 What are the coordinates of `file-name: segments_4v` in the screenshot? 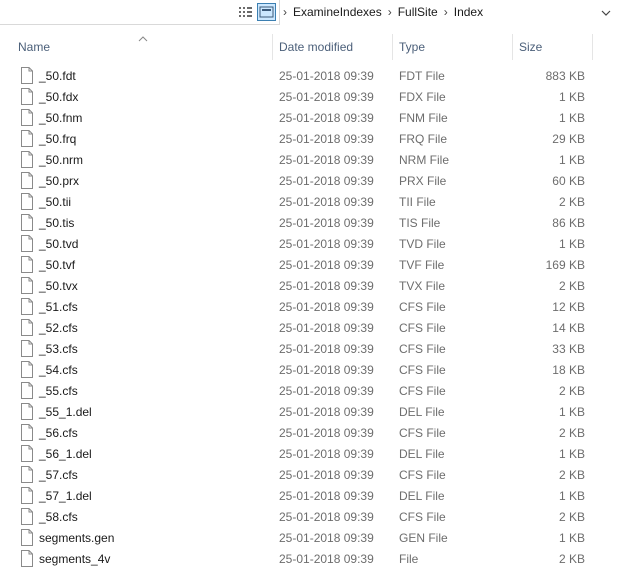 It's located at (75, 559).